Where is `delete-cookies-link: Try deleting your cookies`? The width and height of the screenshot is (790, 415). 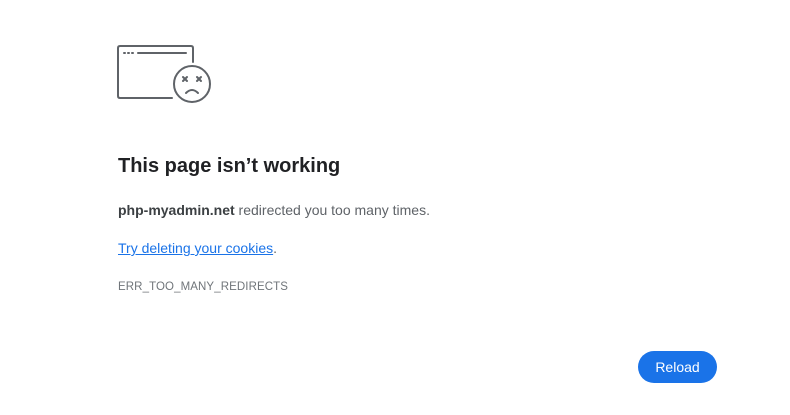 delete-cookies-link: Try deleting your cookies is located at coordinates (195, 248).